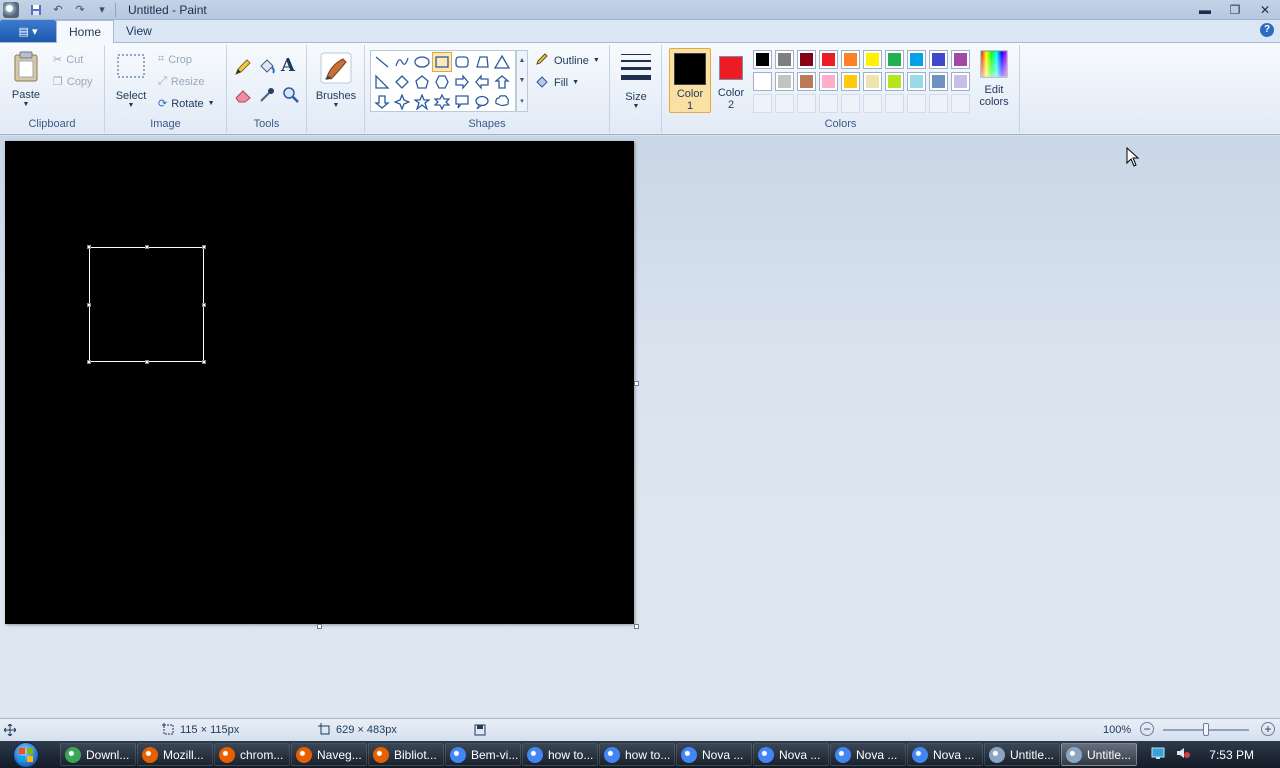 The image size is (1280, 768). Describe the element at coordinates (26, 754) in the screenshot. I see `start-button` at that location.